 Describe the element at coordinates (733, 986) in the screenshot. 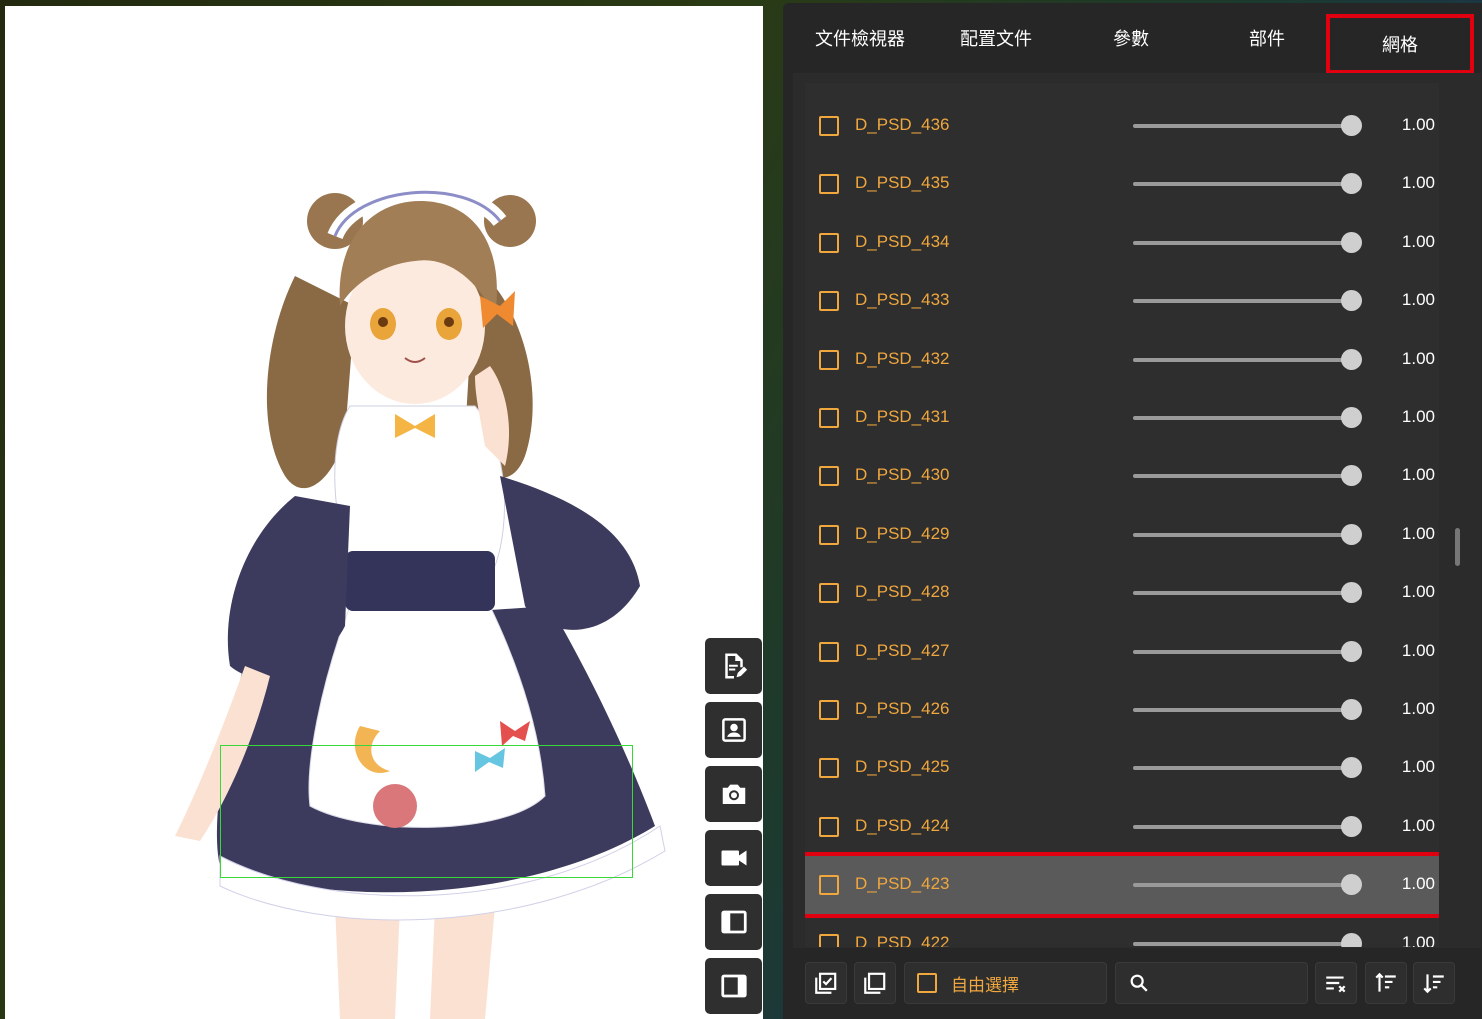

I see `toggle-right-panel-button` at that location.